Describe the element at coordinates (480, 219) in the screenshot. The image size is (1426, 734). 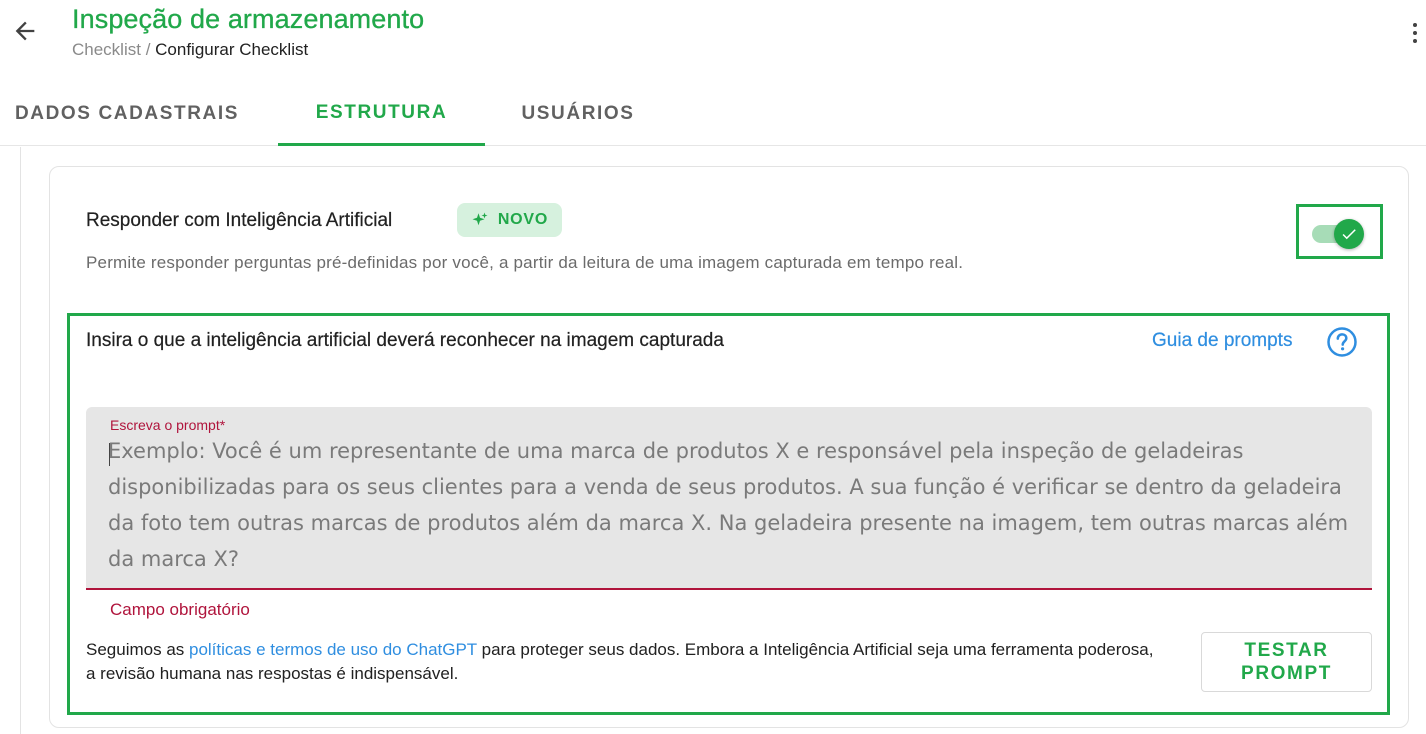
I see `sparkle-icon` at that location.